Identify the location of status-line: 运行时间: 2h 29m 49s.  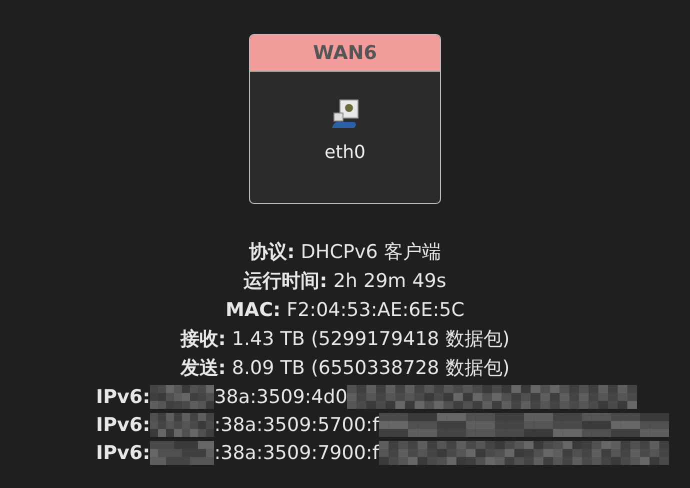
(345, 281).